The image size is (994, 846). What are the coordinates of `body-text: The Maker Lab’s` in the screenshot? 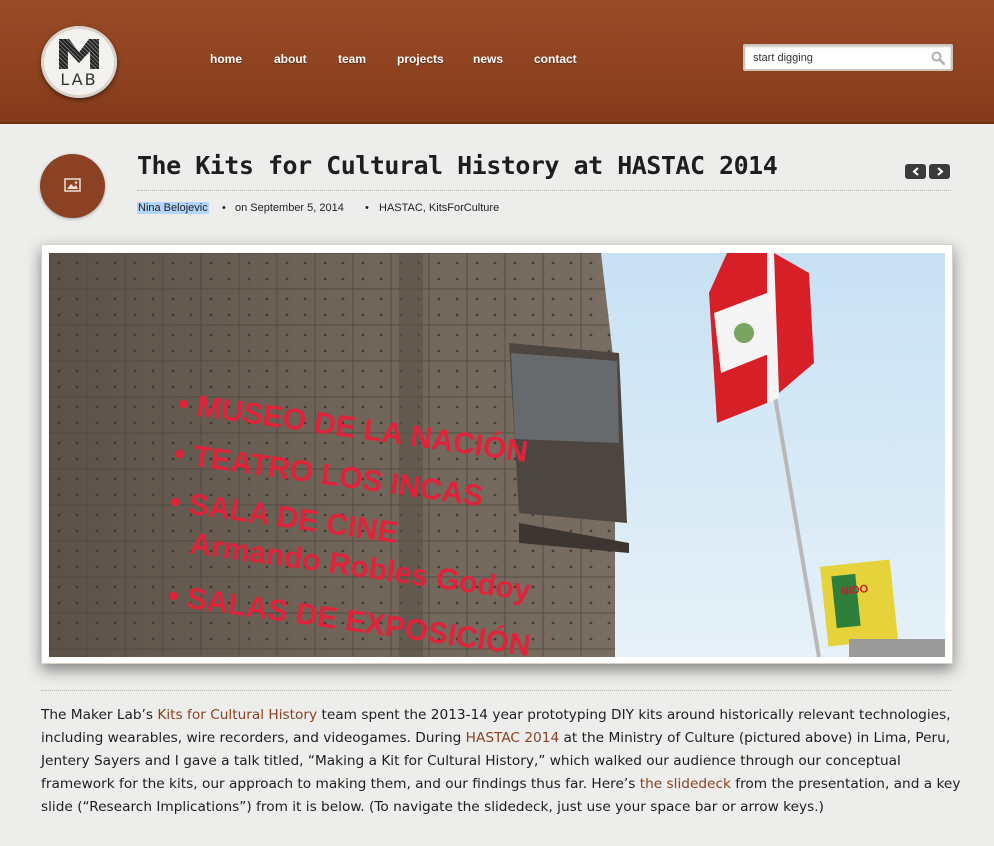 It's located at (99, 715).